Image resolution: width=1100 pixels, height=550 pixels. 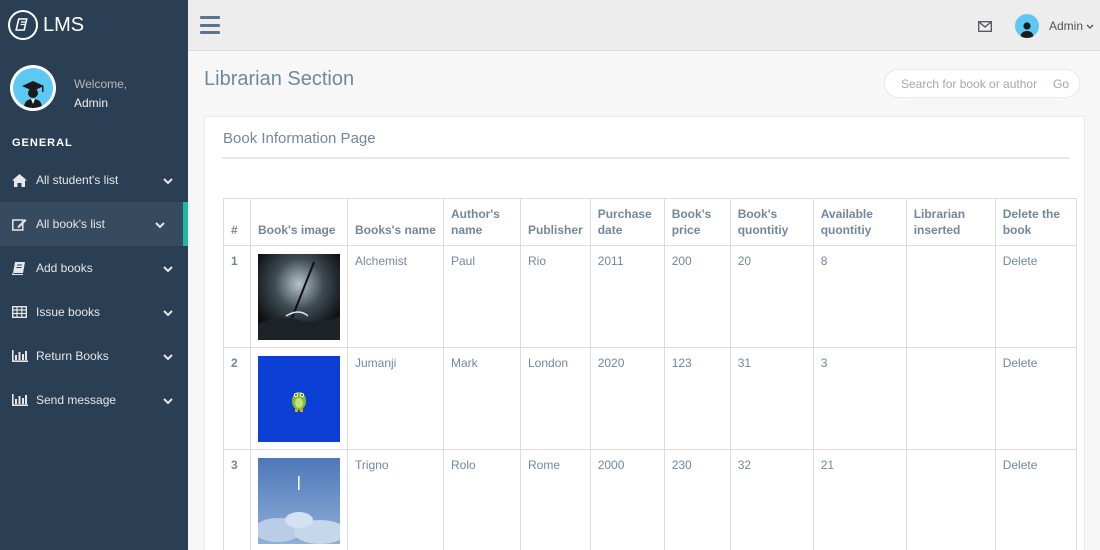 What do you see at coordinates (64, 24) in the screenshot?
I see `brand-name: LMS` at bounding box center [64, 24].